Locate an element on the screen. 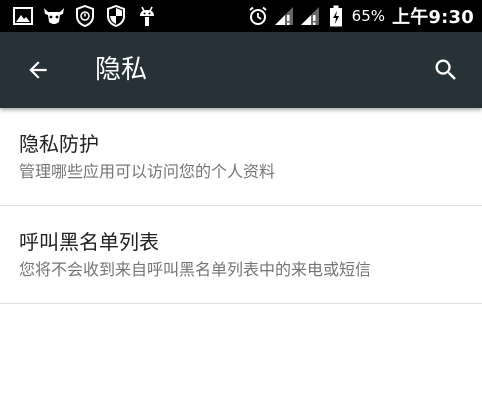  battery-percent: 65% is located at coordinates (368, 16).